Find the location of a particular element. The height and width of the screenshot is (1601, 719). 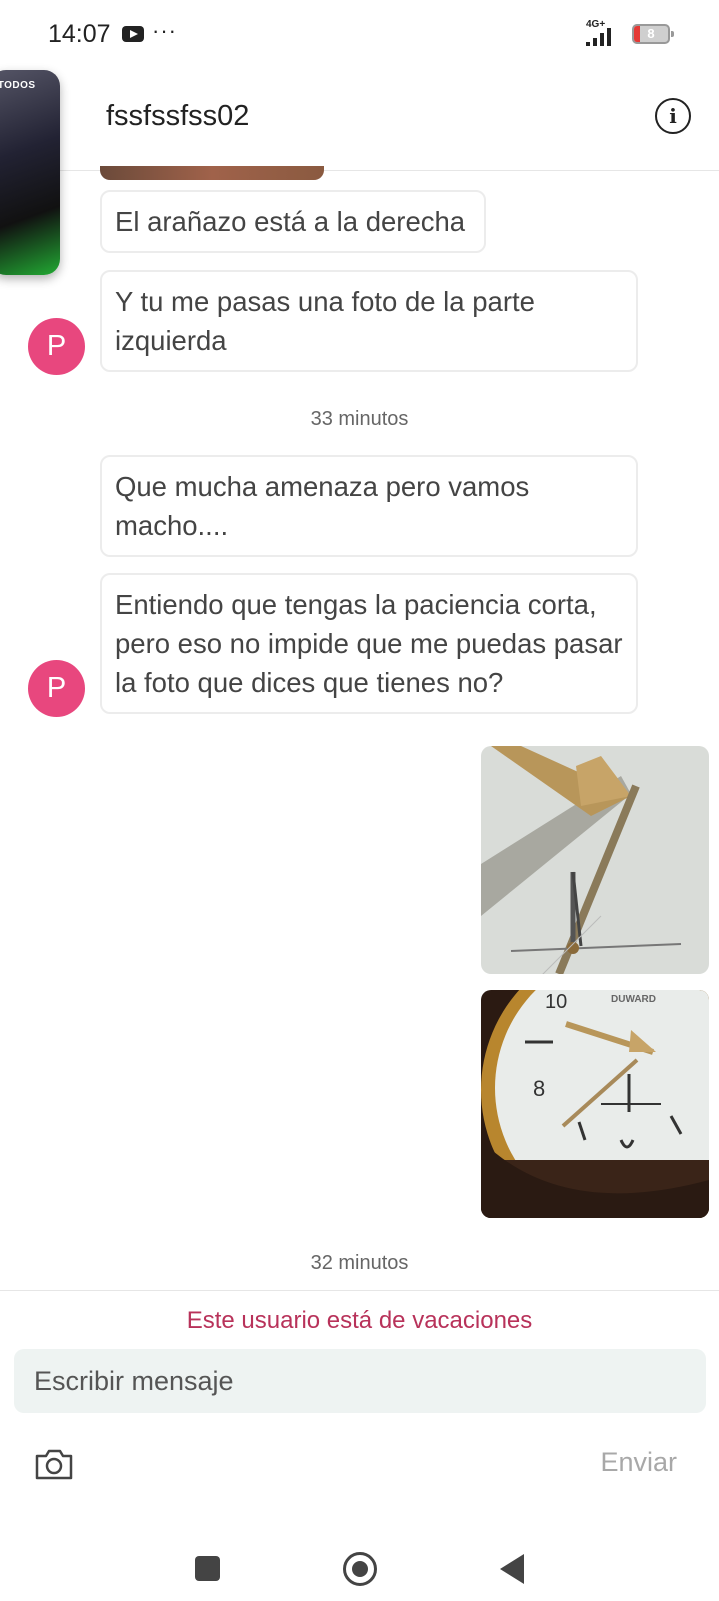

nav-back-icon is located at coordinates (512, 1569).